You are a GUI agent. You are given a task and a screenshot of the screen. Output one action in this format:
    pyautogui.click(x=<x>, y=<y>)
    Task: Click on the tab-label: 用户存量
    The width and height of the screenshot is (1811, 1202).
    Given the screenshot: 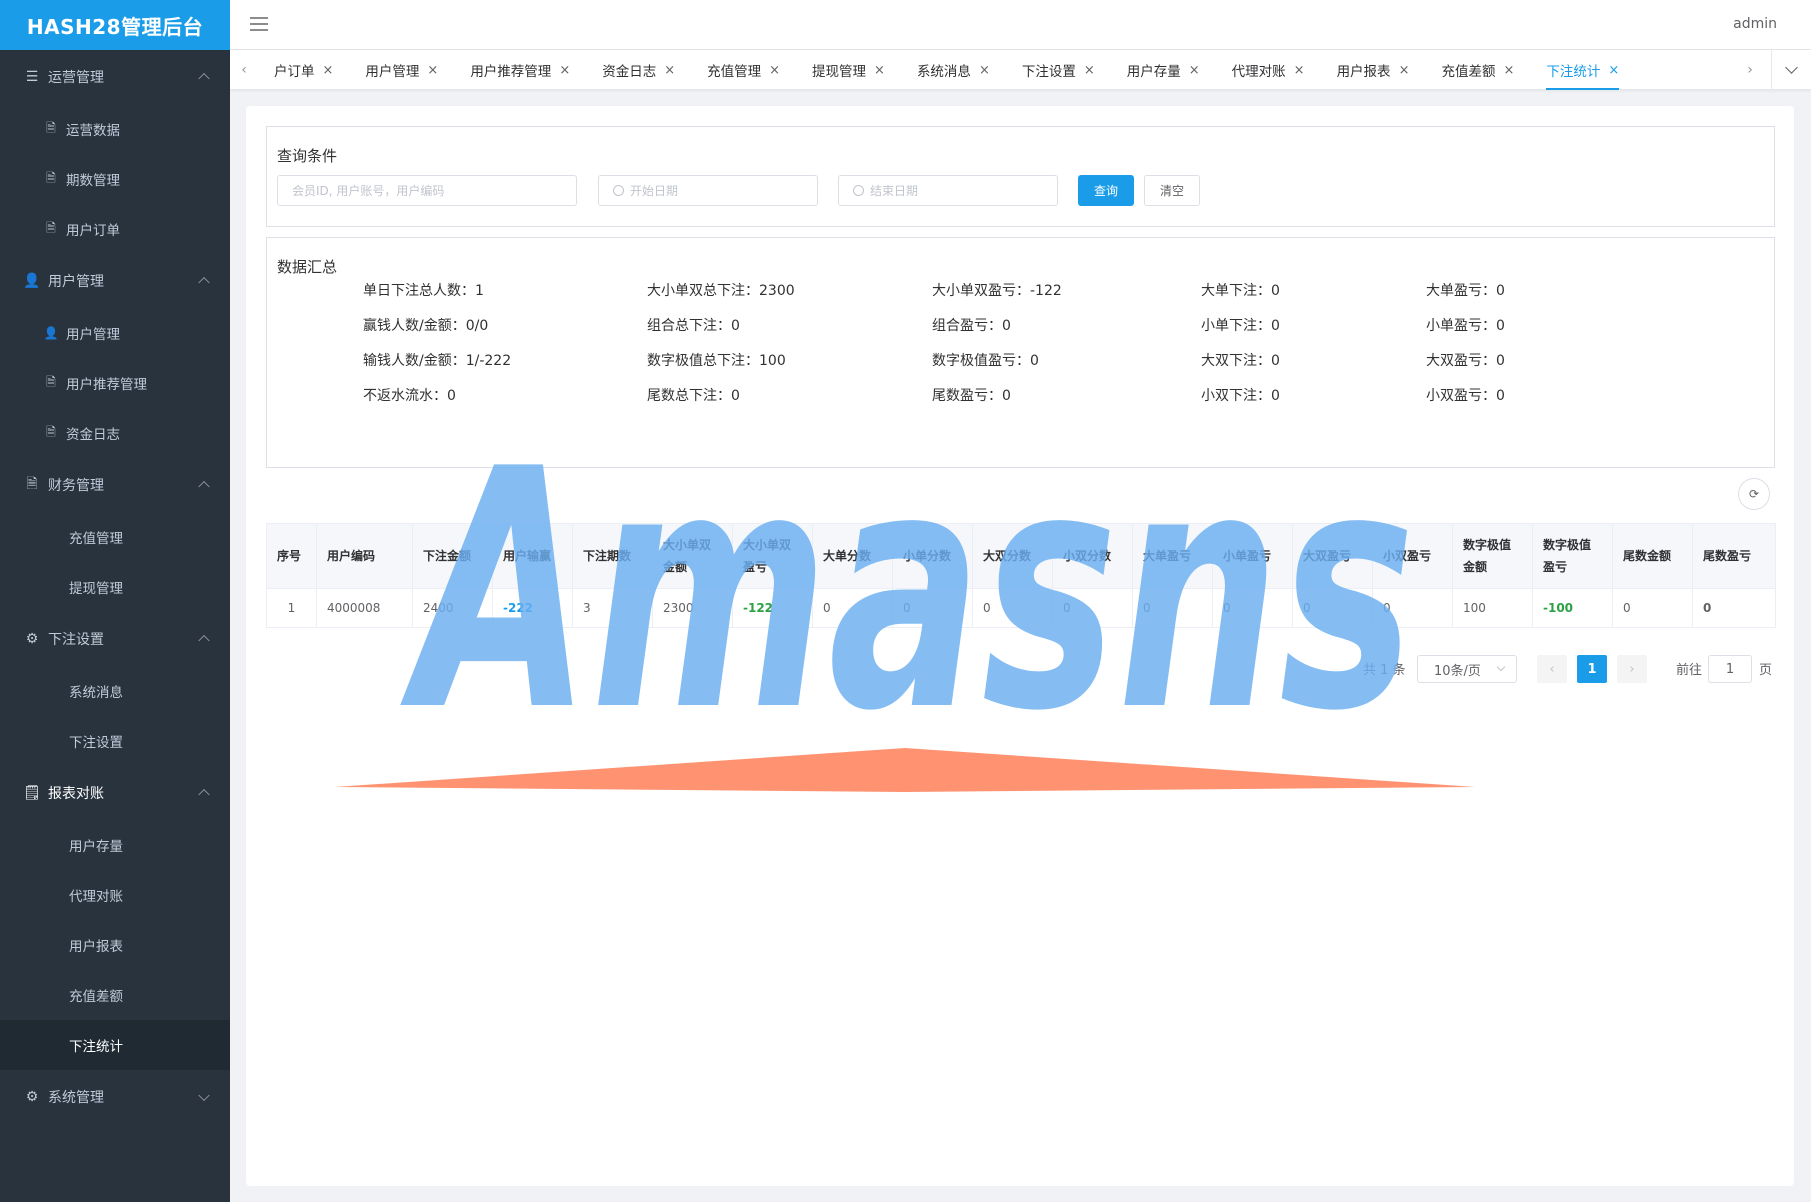 What is the action you would take?
    pyautogui.click(x=1153, y=72)
    